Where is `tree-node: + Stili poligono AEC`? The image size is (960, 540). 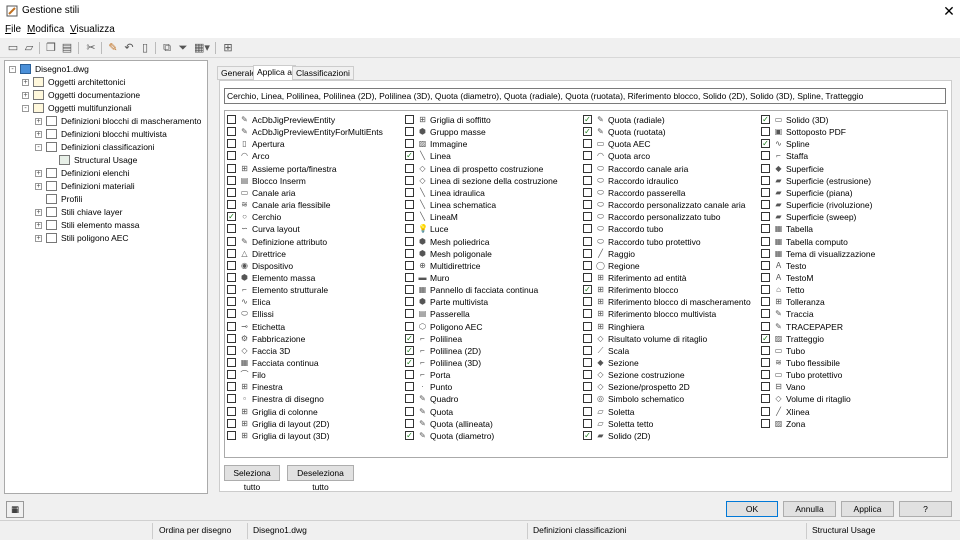
tree-node: + Stili poligono AEC is located at coordinates (105, 238).